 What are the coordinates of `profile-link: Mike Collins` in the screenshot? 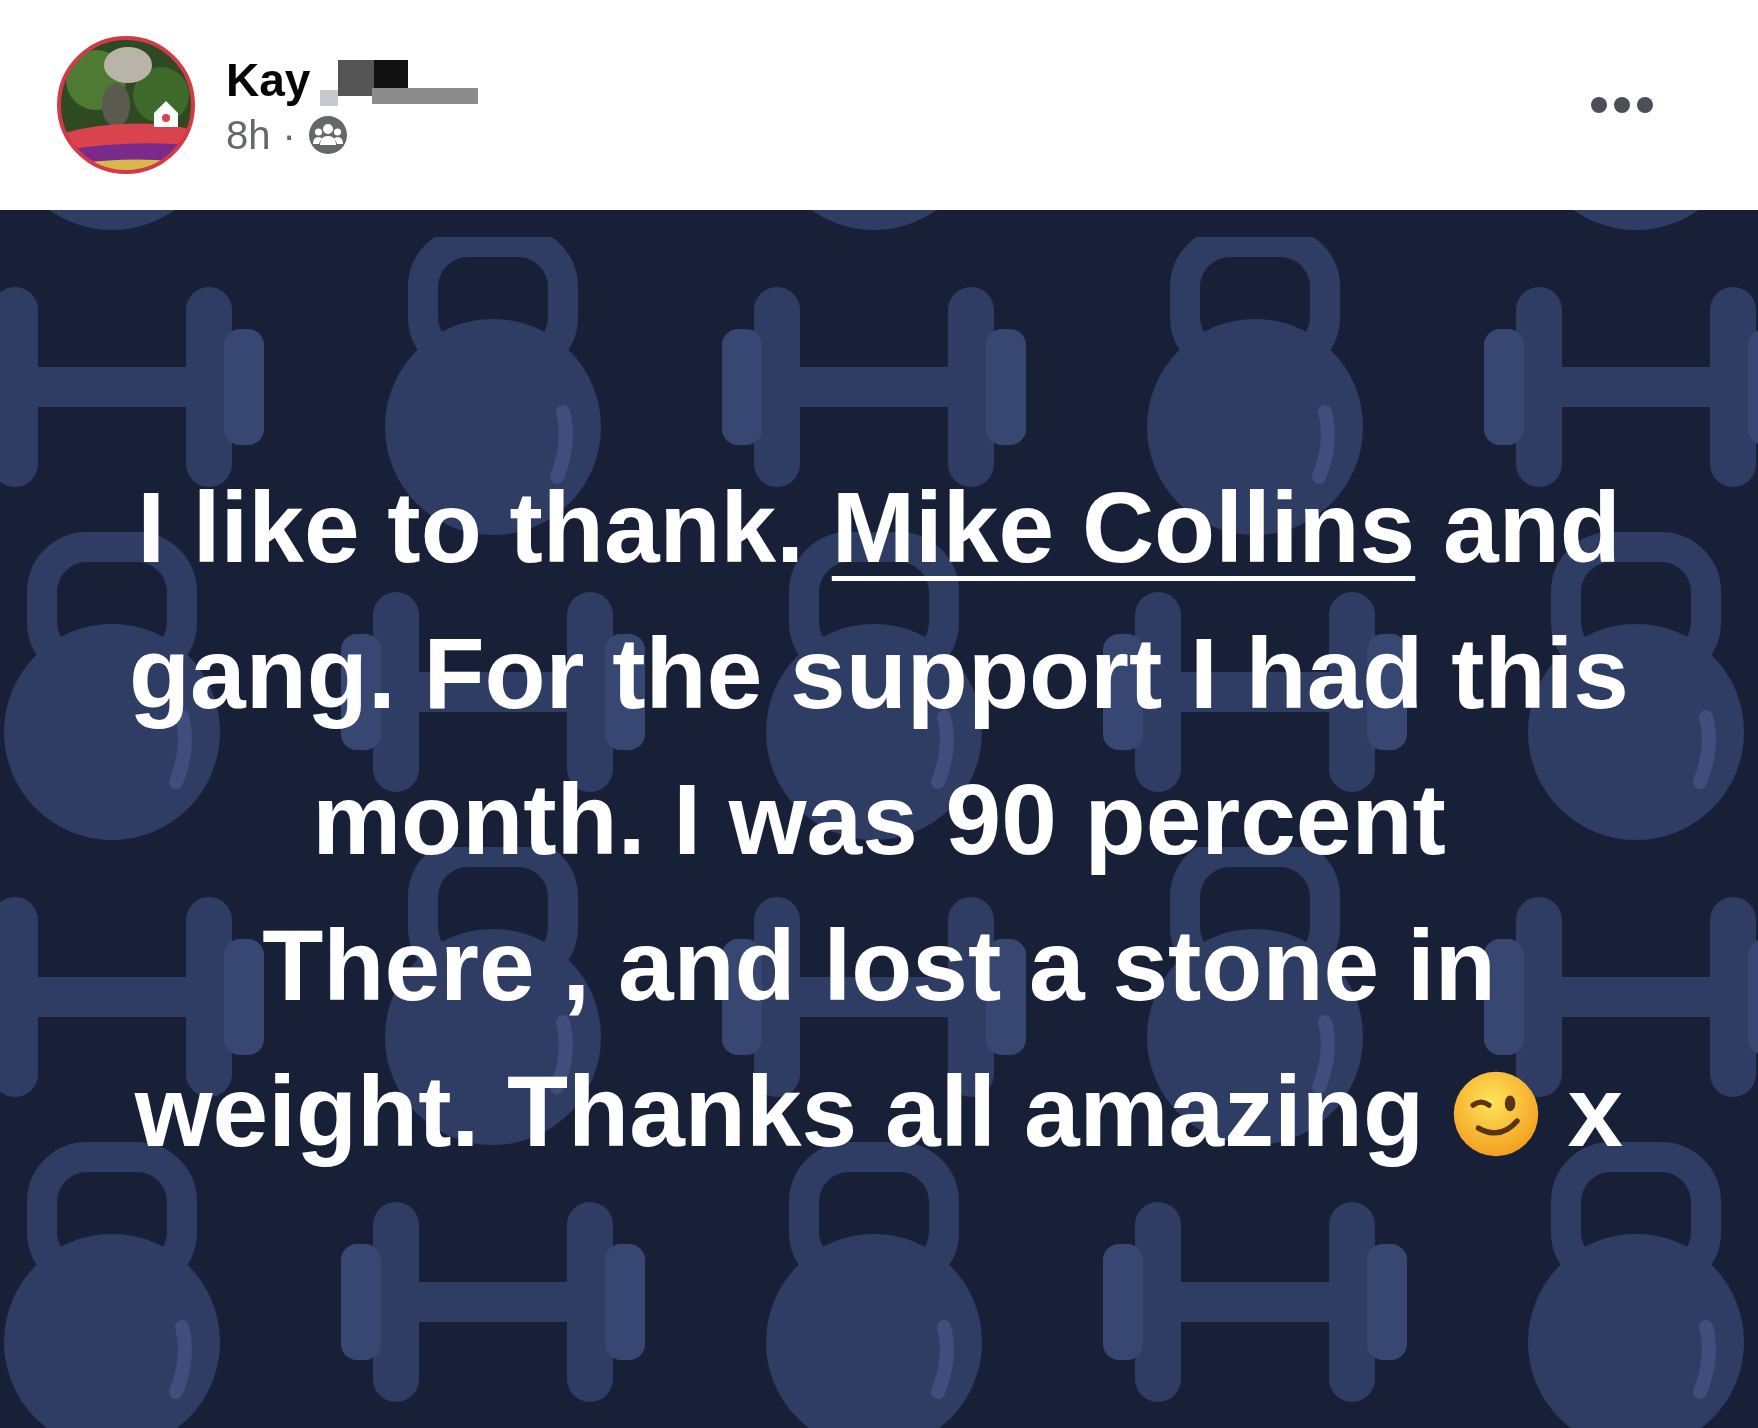 It's located at (1123, 527).